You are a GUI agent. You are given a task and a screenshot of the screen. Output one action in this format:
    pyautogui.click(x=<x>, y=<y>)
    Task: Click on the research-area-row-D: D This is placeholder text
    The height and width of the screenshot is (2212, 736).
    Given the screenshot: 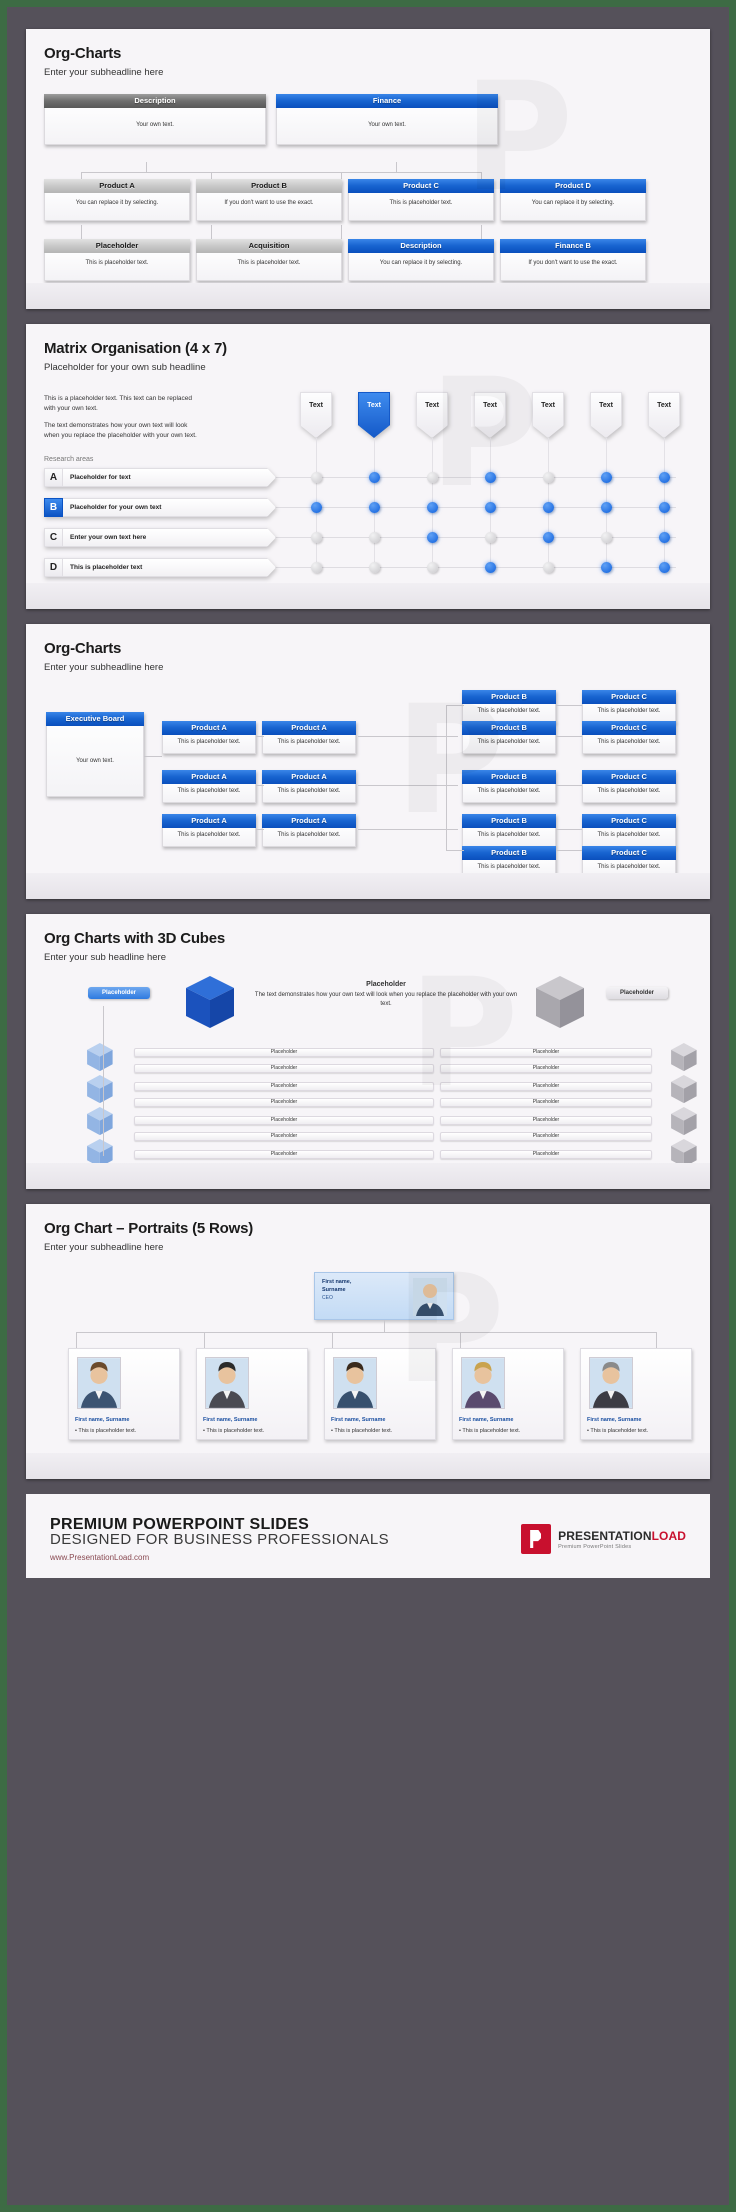 What is the action you would take?
    pyautogui.click(x=160, y=567)
    